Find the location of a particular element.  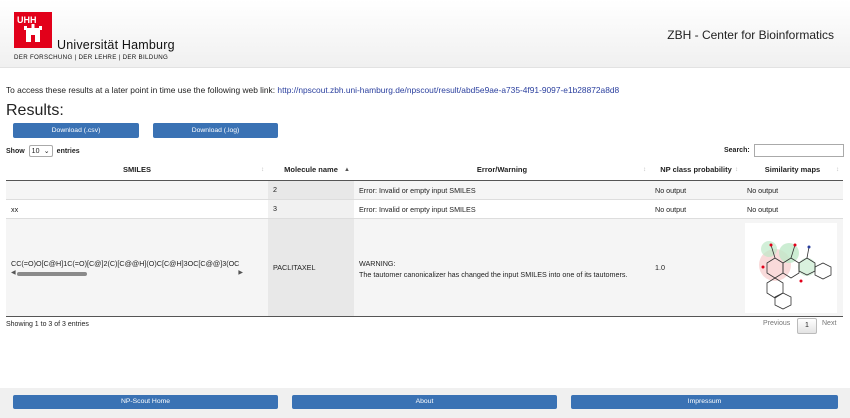

download-csv-button: Download (.csv) is located at coordinates (76, 130).